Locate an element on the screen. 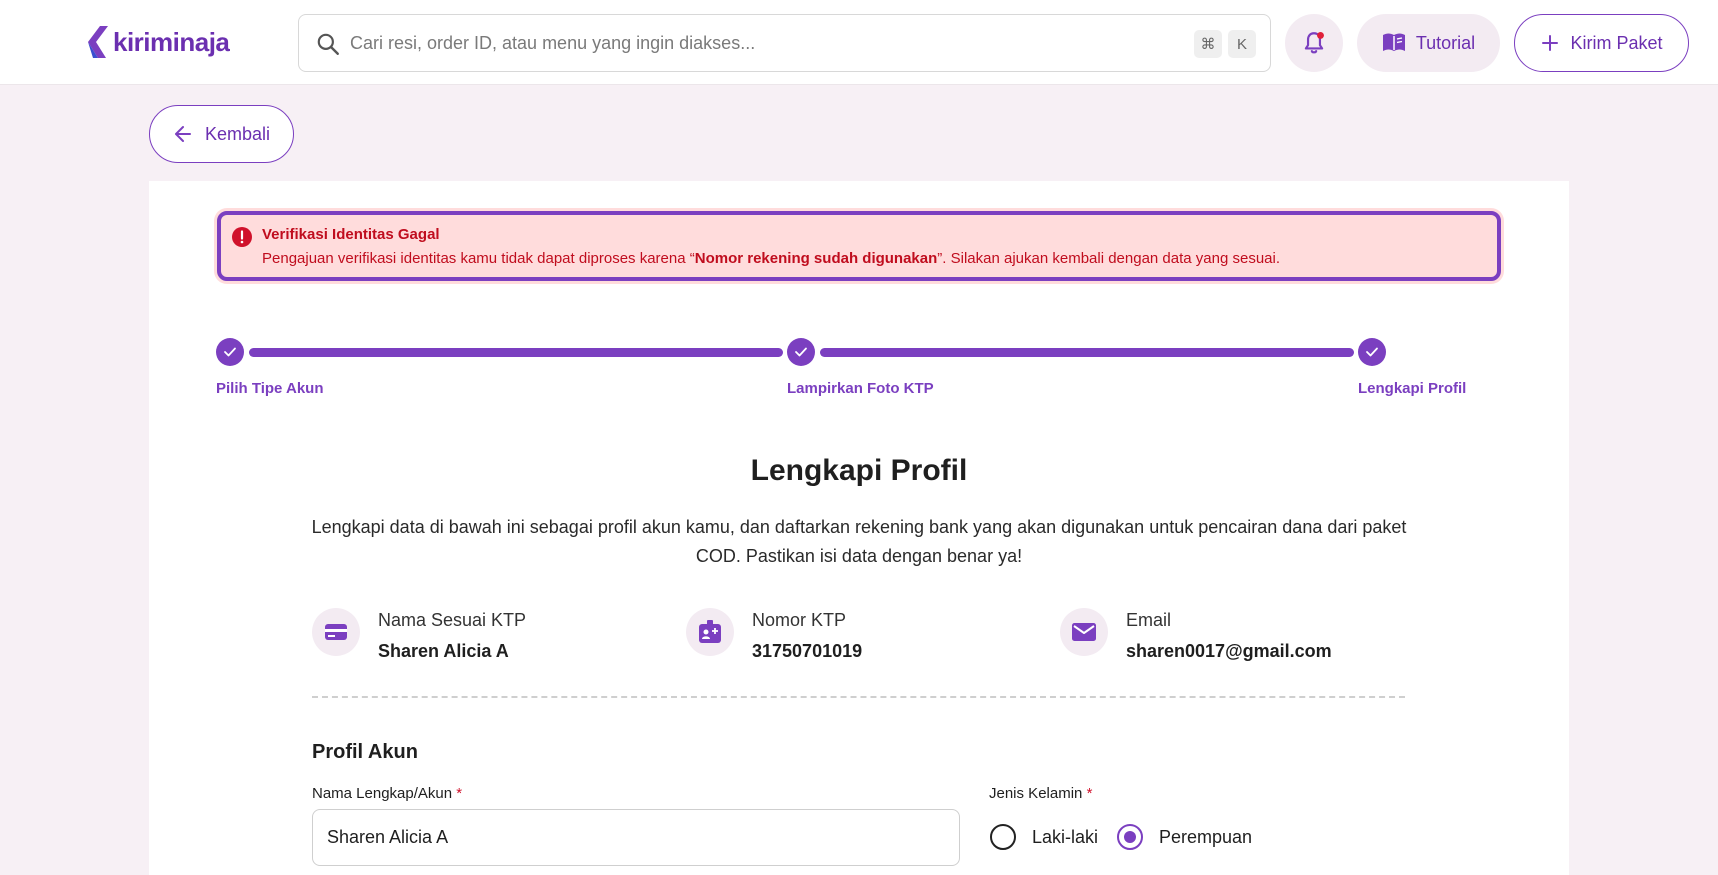  step-3-dot is located at coordinates (1372, 352).